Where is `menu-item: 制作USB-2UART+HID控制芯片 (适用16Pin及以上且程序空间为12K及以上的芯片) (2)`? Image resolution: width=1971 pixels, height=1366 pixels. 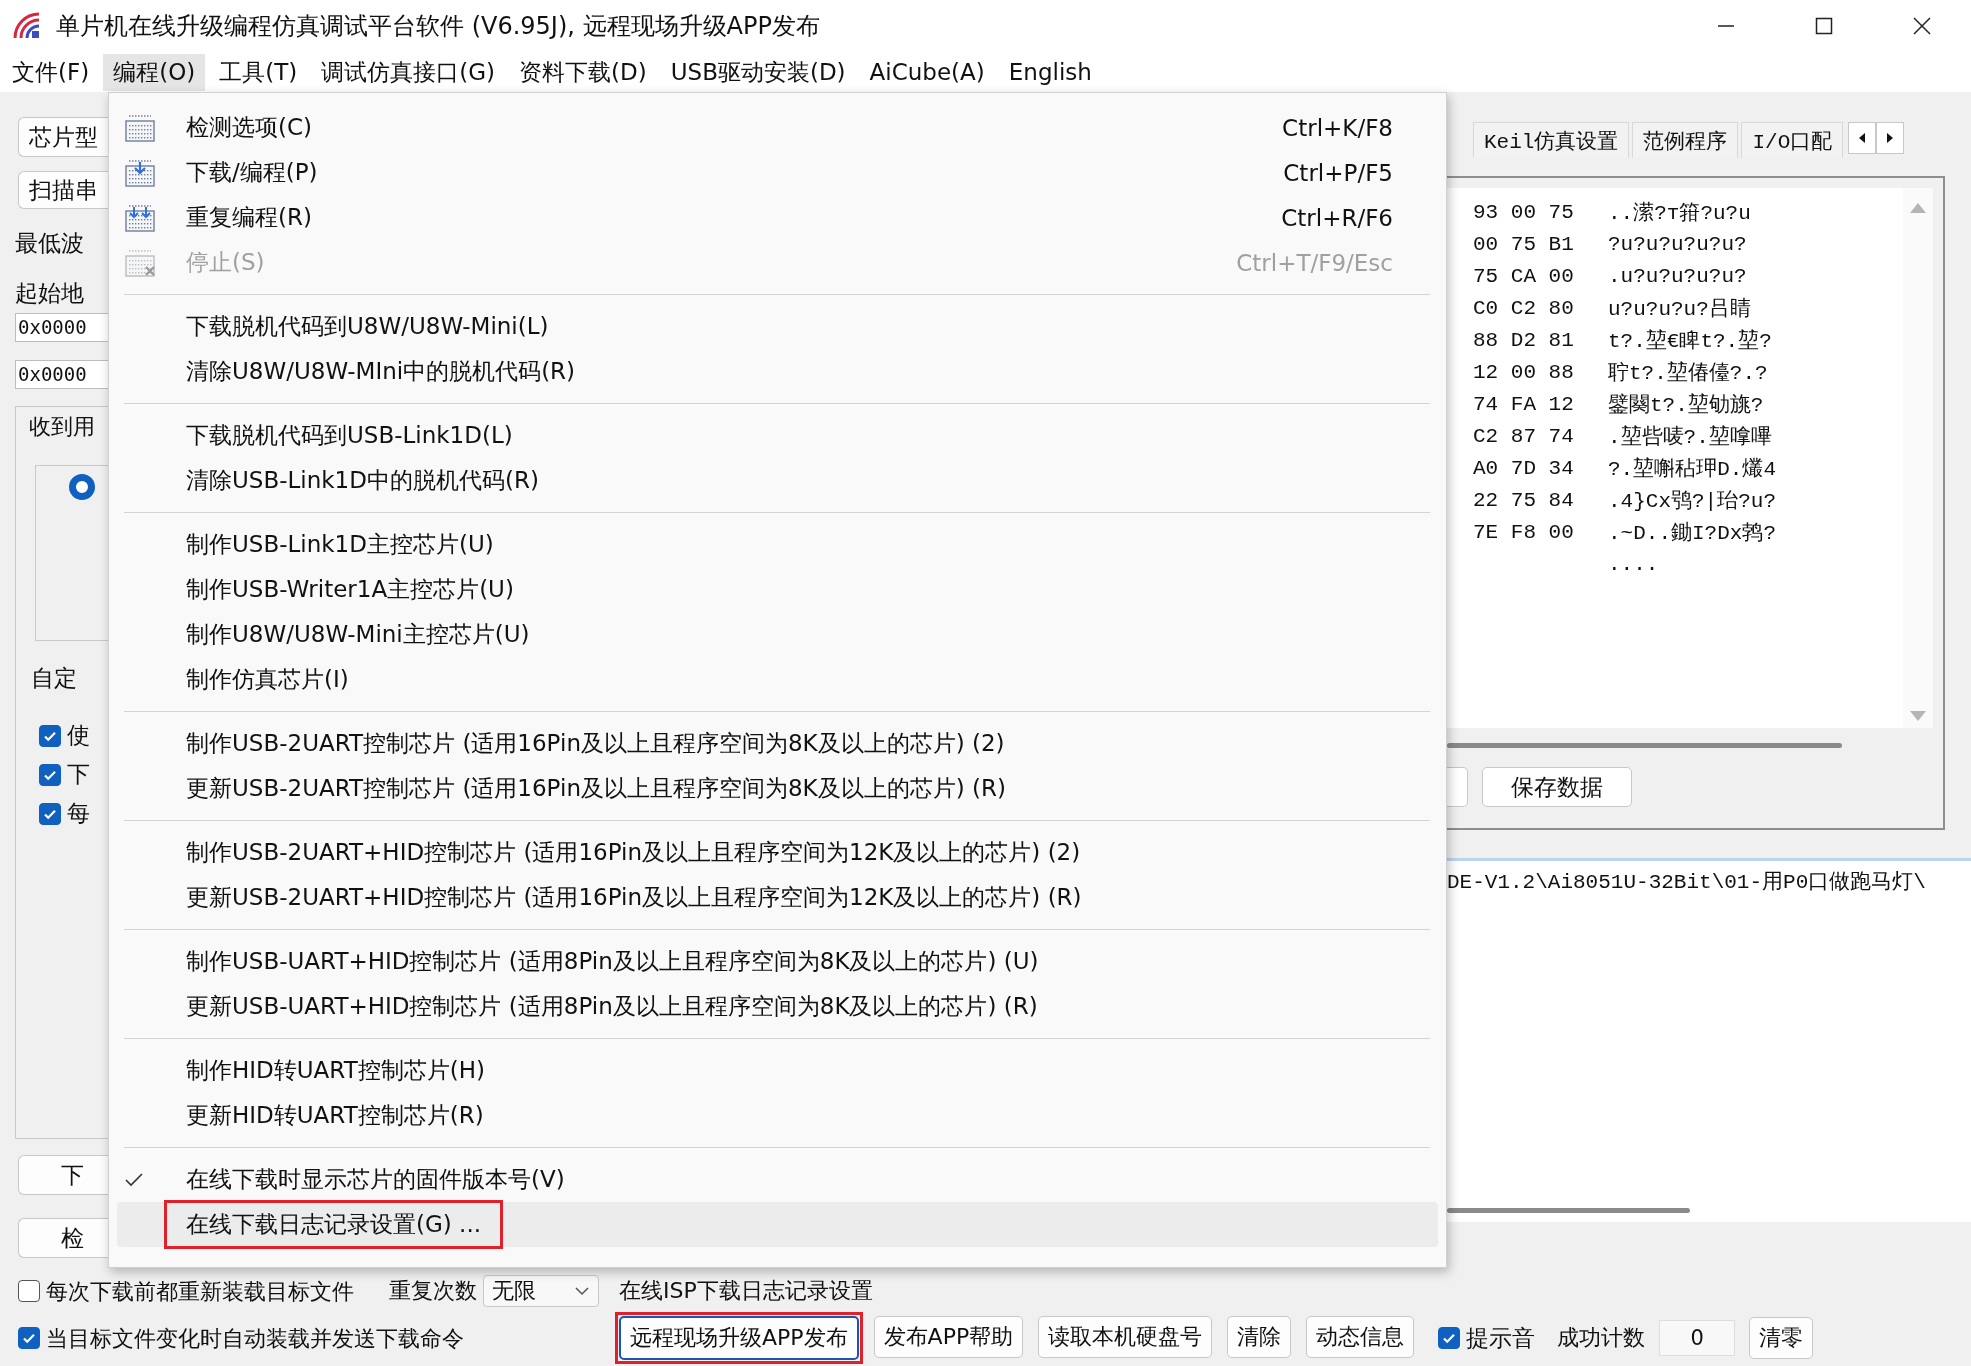 menu-item: 制作USB-2UART+HID控制芯片 (适用16Pin及以上且程序空间为12K及以上的芯片) (2) is located at coordinates (777, 852).